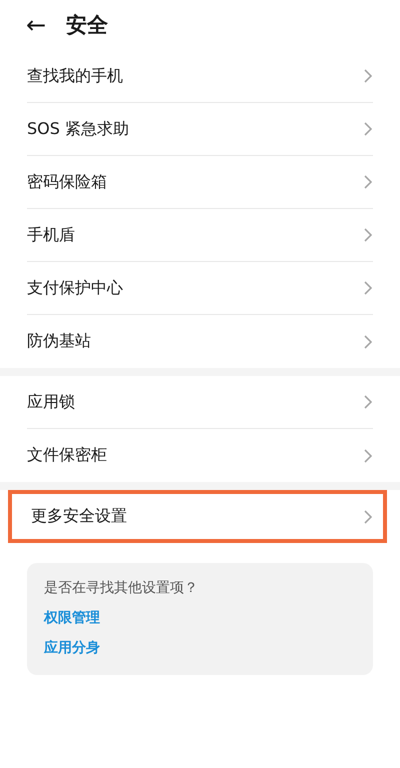 The width and height of the screenshot is (400, 768). I want to click on settings-item: 文件保密柜, so click(200, 455).